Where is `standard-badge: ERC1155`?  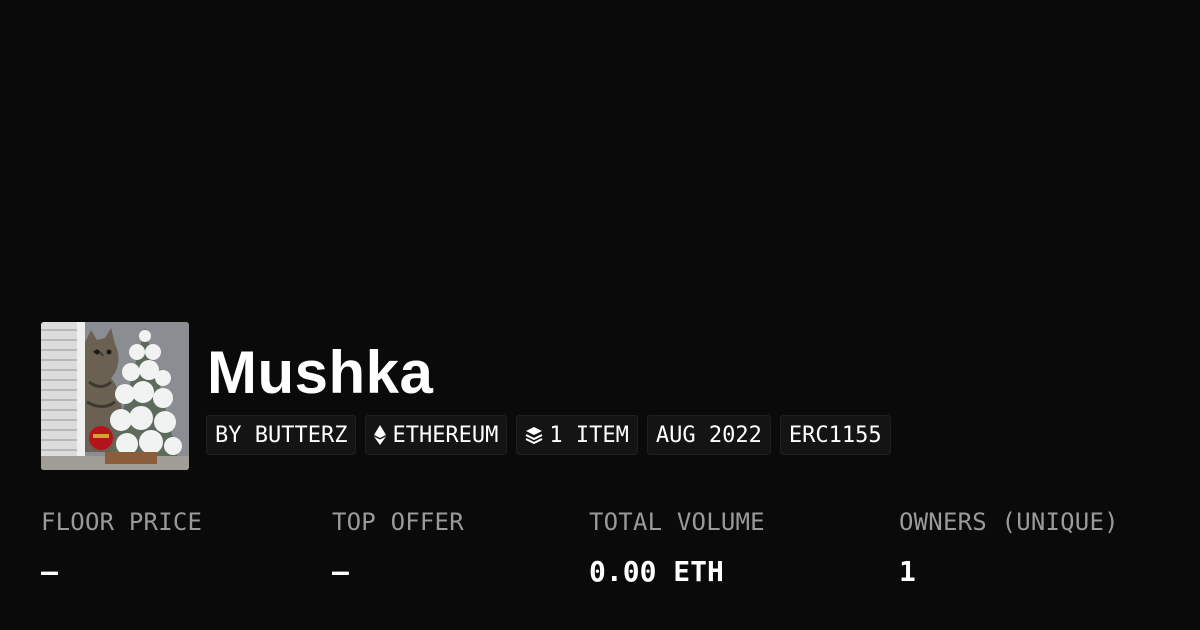 standard-badge: ERC1155 is located at coordinates (835, 435).